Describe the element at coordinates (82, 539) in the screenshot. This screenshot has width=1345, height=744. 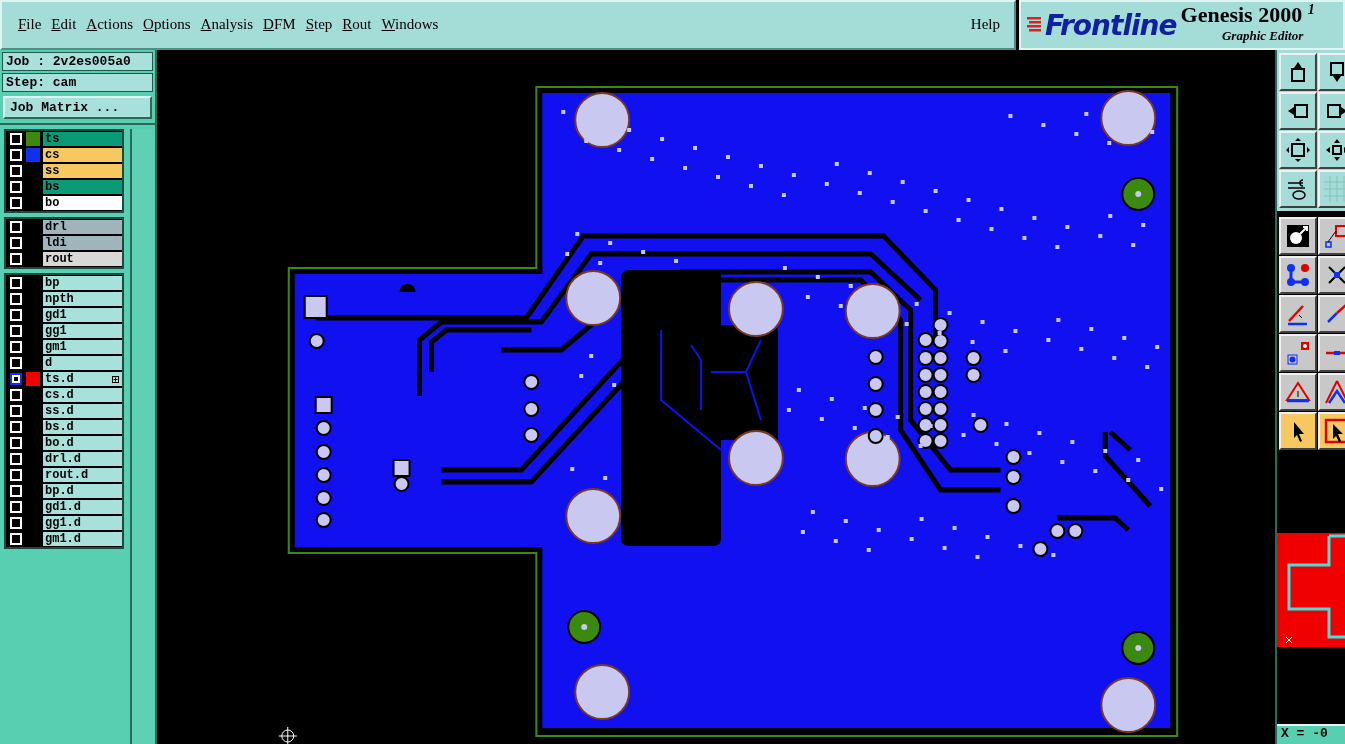
I see `layer-name: gm1.d` at that location.